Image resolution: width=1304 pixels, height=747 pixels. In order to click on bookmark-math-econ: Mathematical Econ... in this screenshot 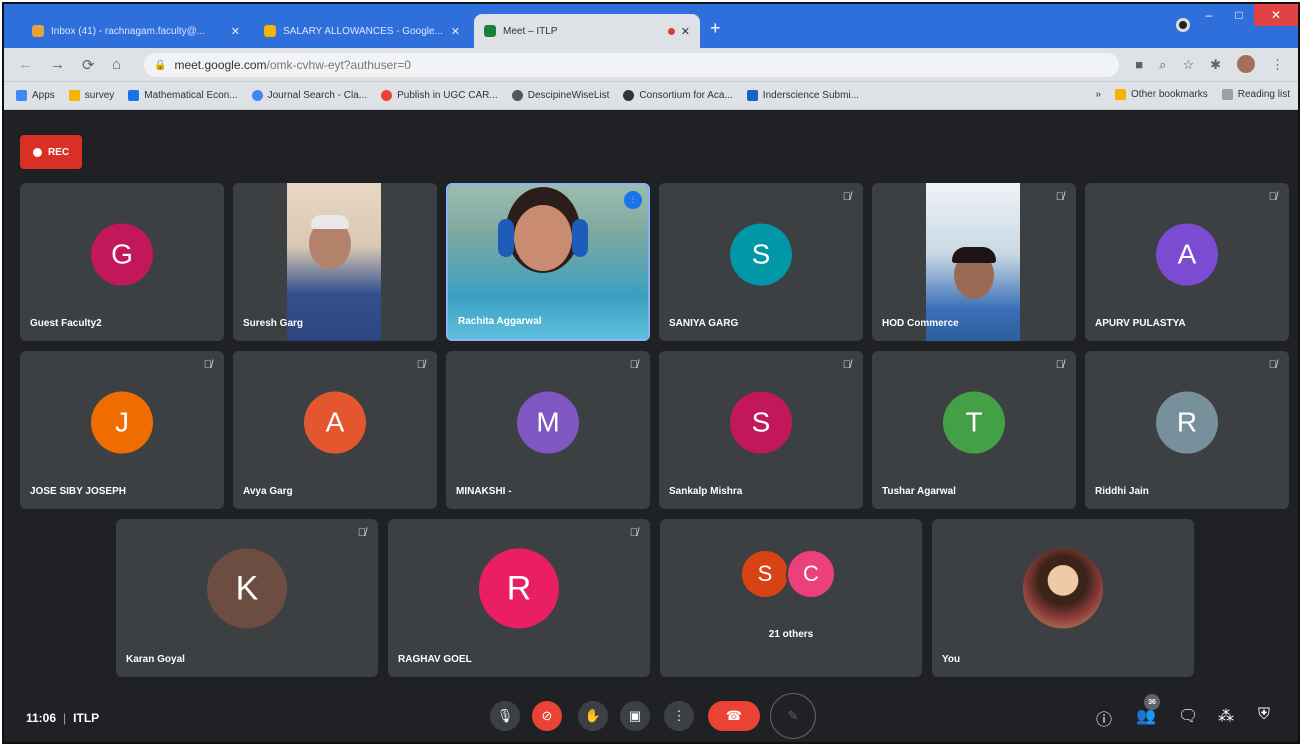, I will do `click(183, 95)`.